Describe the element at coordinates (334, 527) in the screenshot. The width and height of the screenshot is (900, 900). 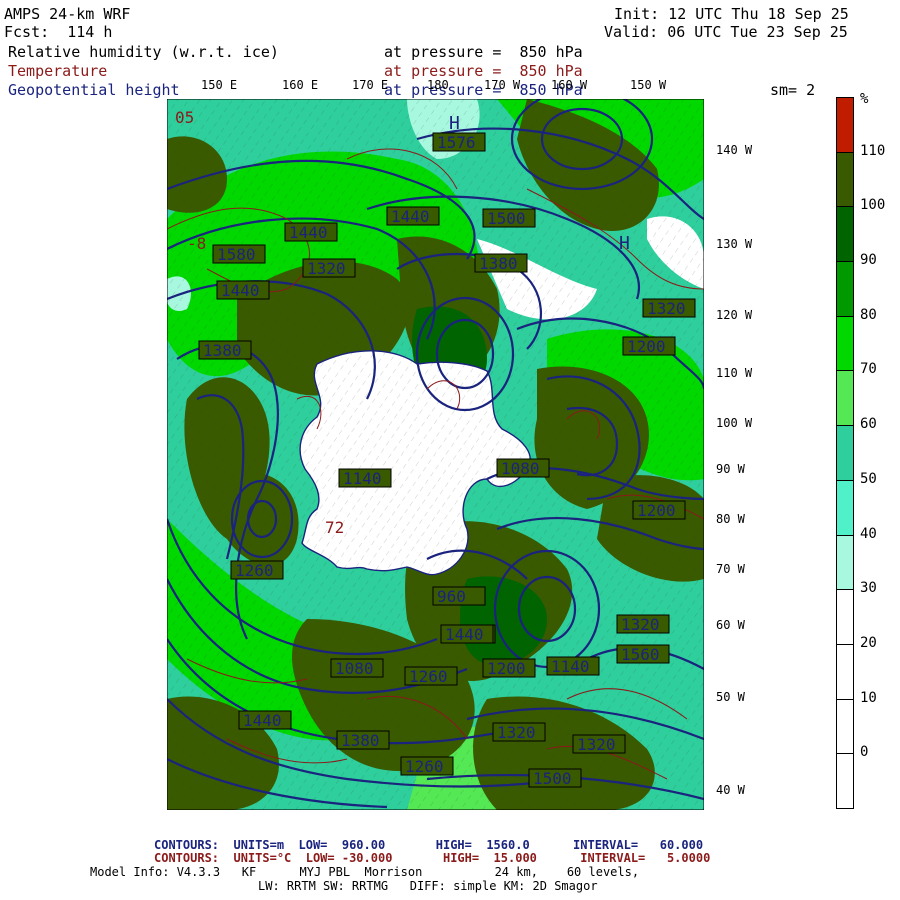
I see `temperature-label: 72` at that location.